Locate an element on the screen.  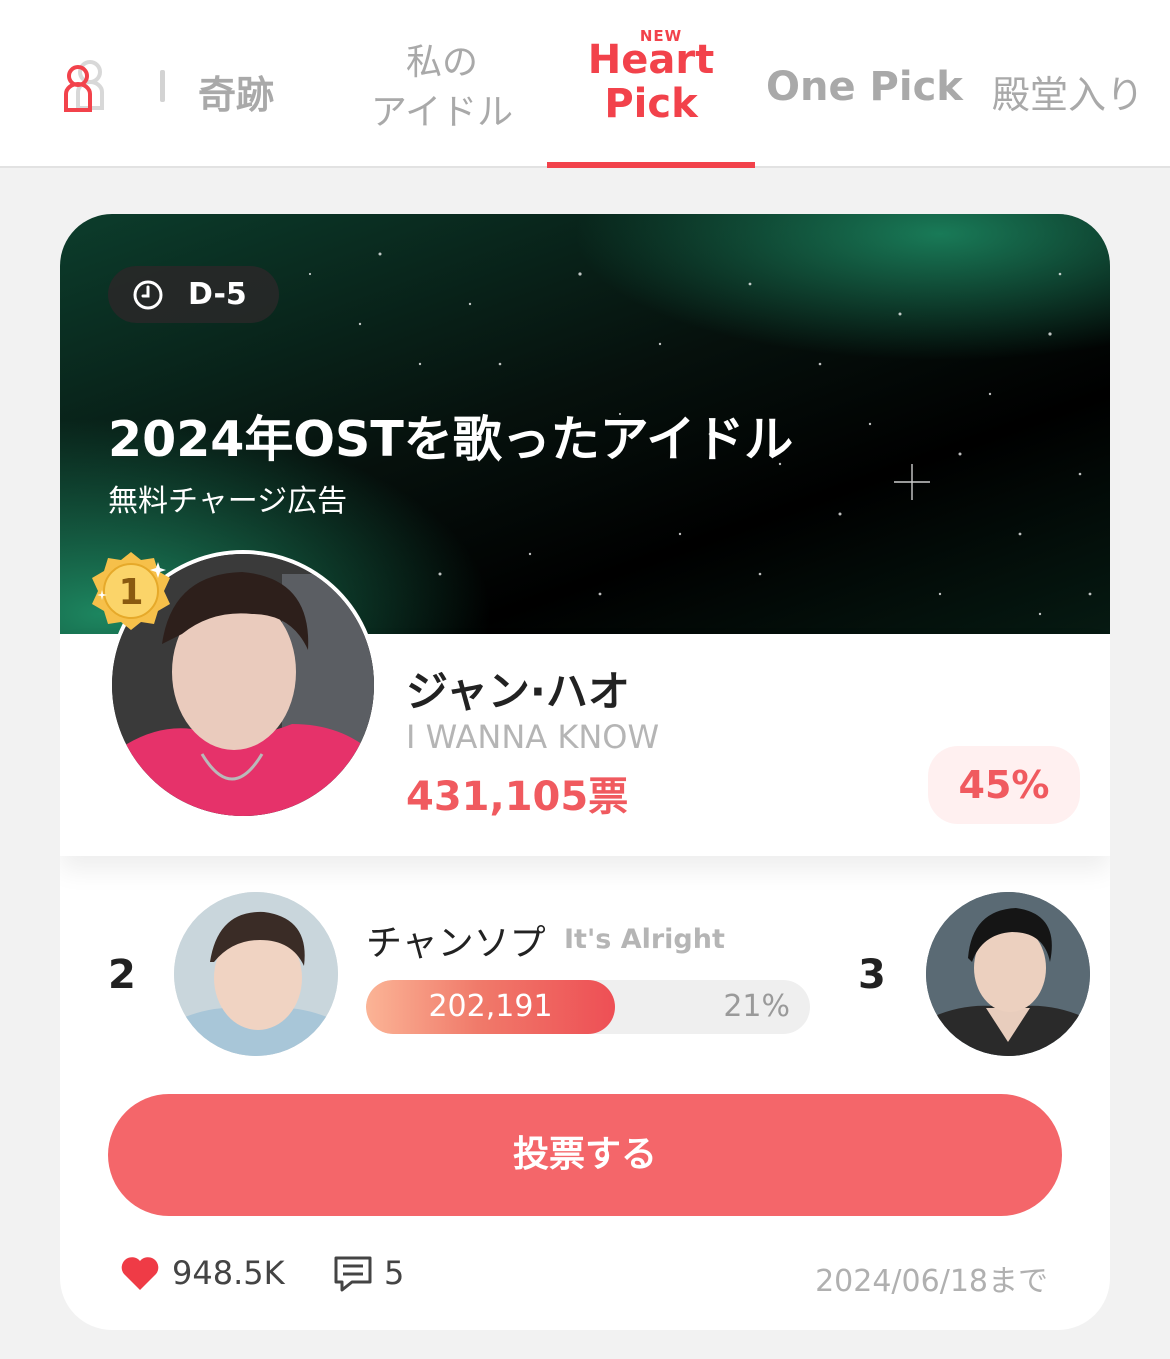
countdown-text: D-5 is located at coordinates (217, 294).